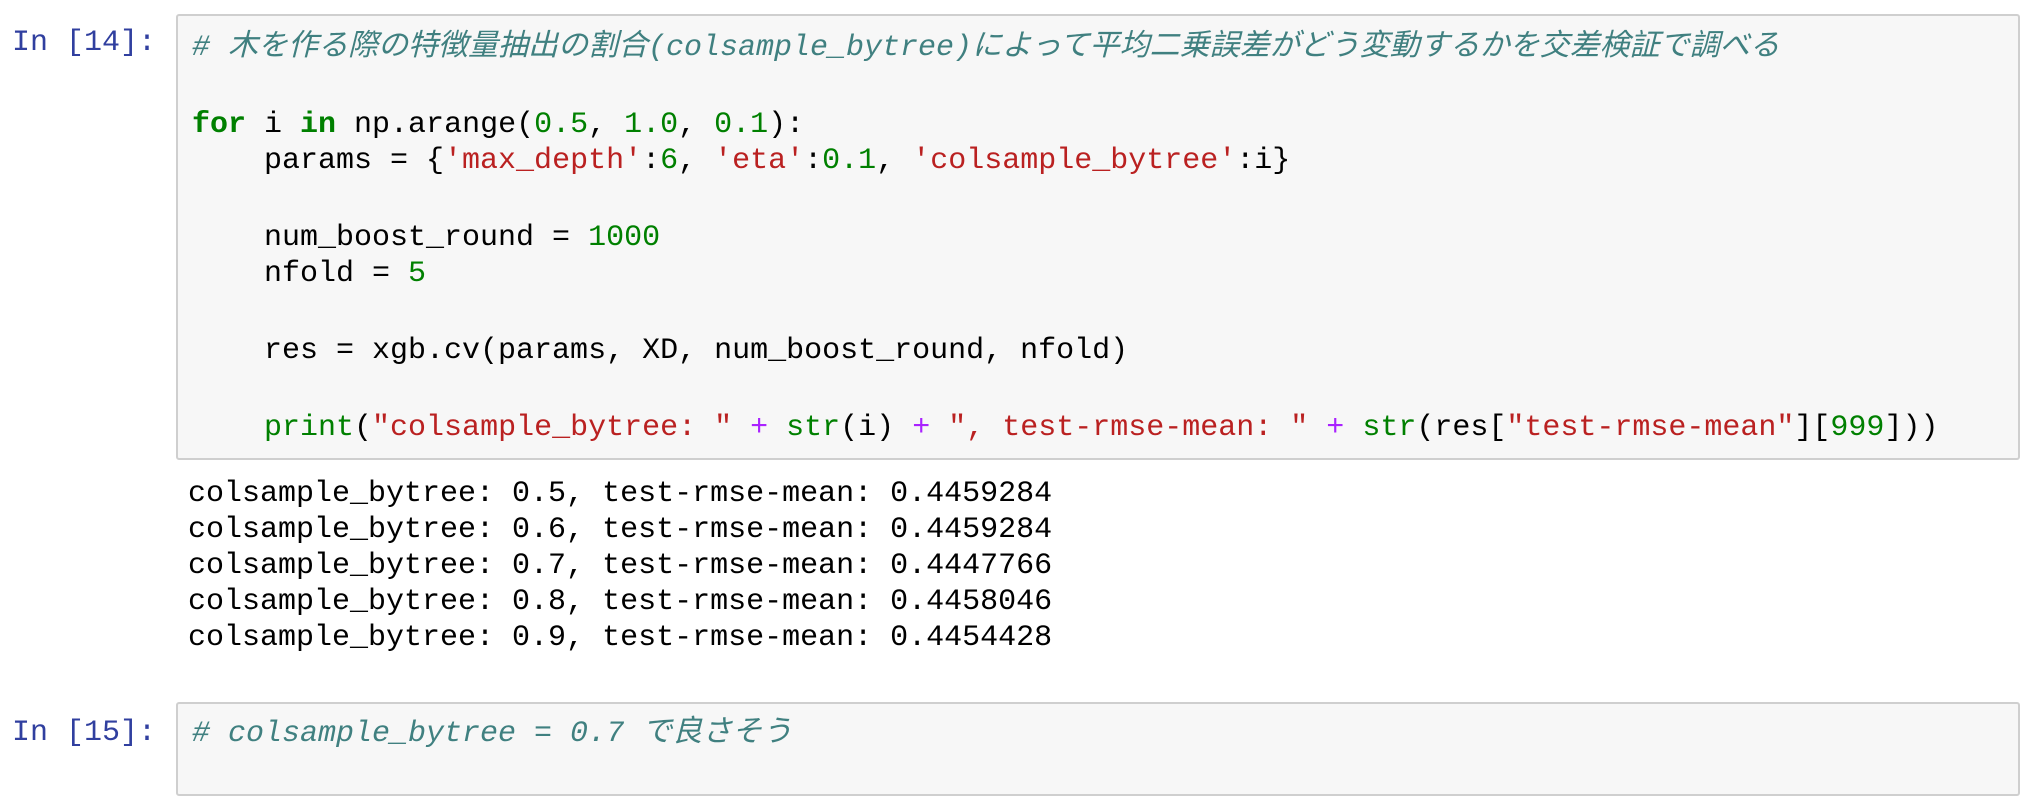 This screenshot has width=2030, height=796. I want to click on code-token: i, so click(273, 125).